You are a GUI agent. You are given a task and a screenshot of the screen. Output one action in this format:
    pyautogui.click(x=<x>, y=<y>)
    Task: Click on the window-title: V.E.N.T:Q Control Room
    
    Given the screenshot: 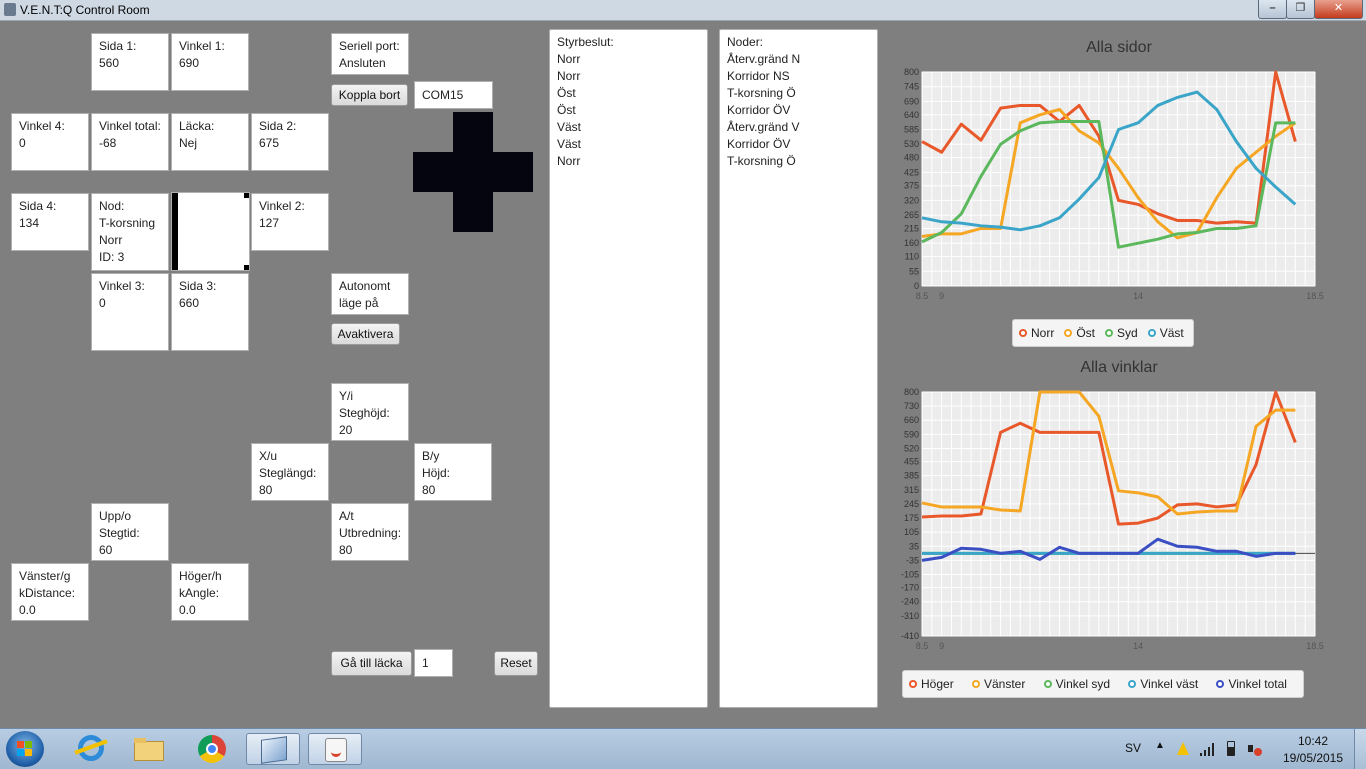 What is the action you would take?
    pyautogui.click(x=85, y=10)
    